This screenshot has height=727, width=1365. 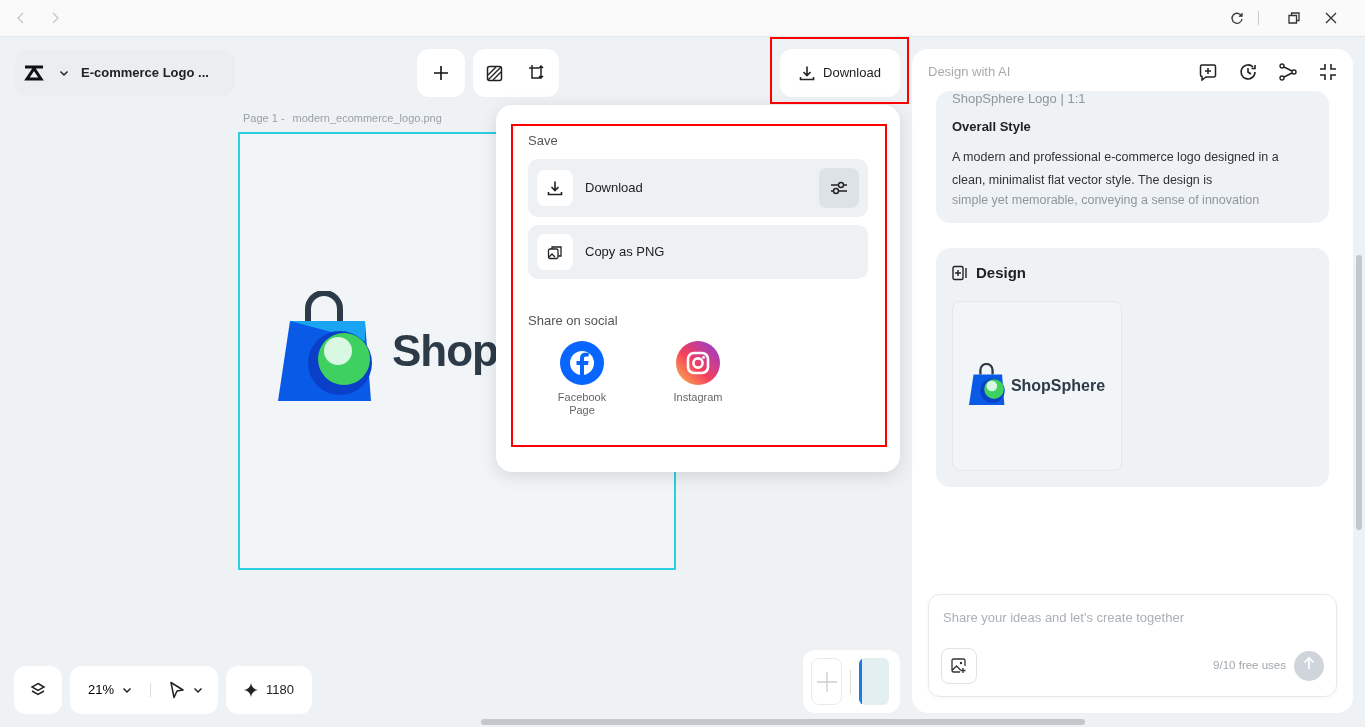 What do you see at coordinates (1058, 385) in the screenshot?
I see `logo-text: ShopSphere` at bounding box center [1058, 385].